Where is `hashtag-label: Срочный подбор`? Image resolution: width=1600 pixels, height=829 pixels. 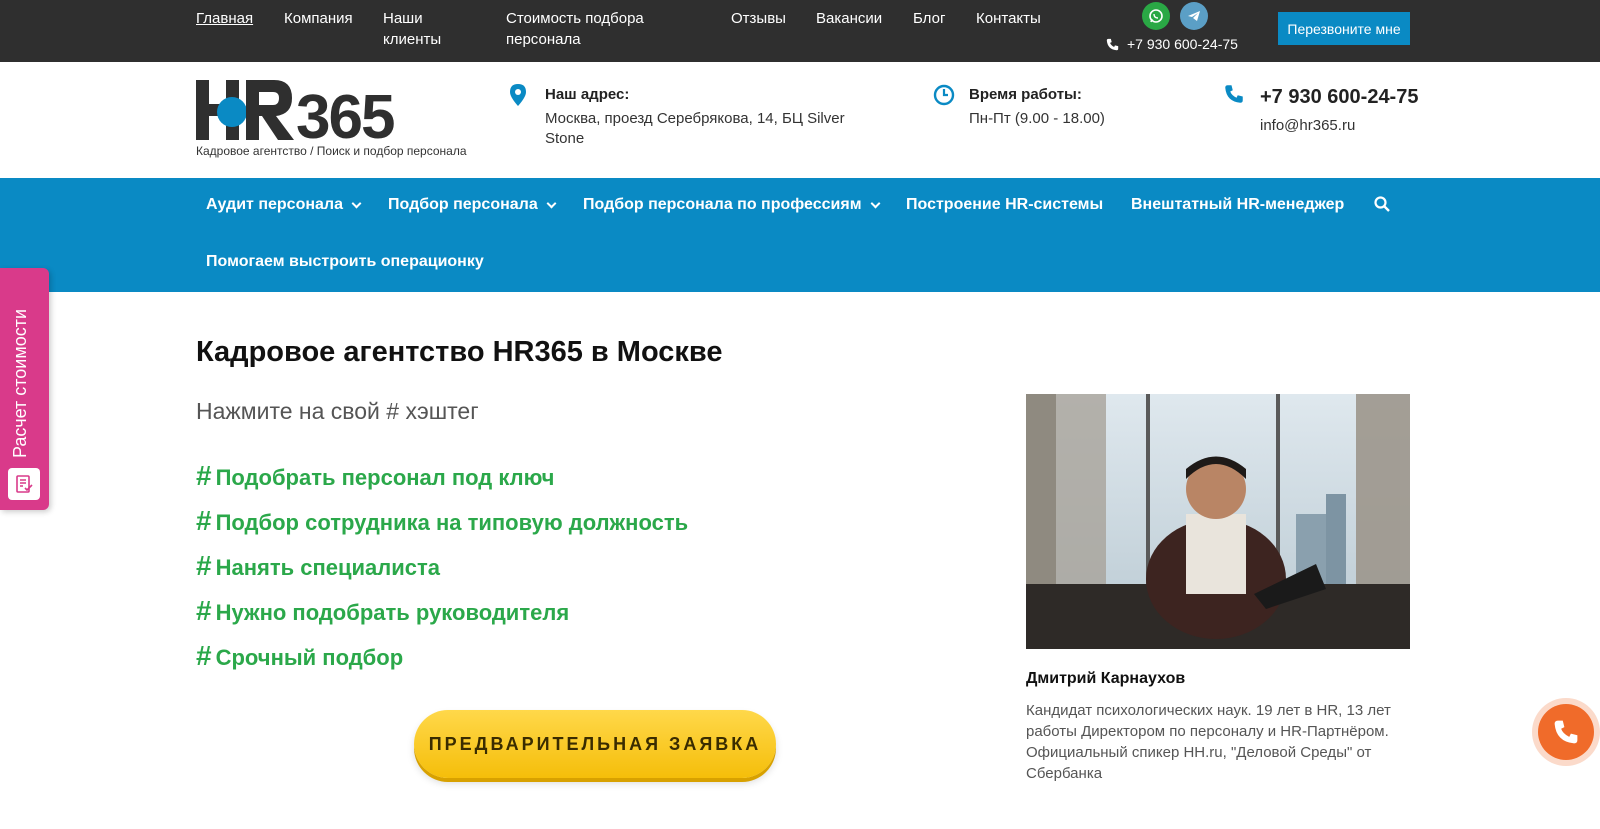
hashtag-label: Срочный подбор is located at coordinates (309, 657).